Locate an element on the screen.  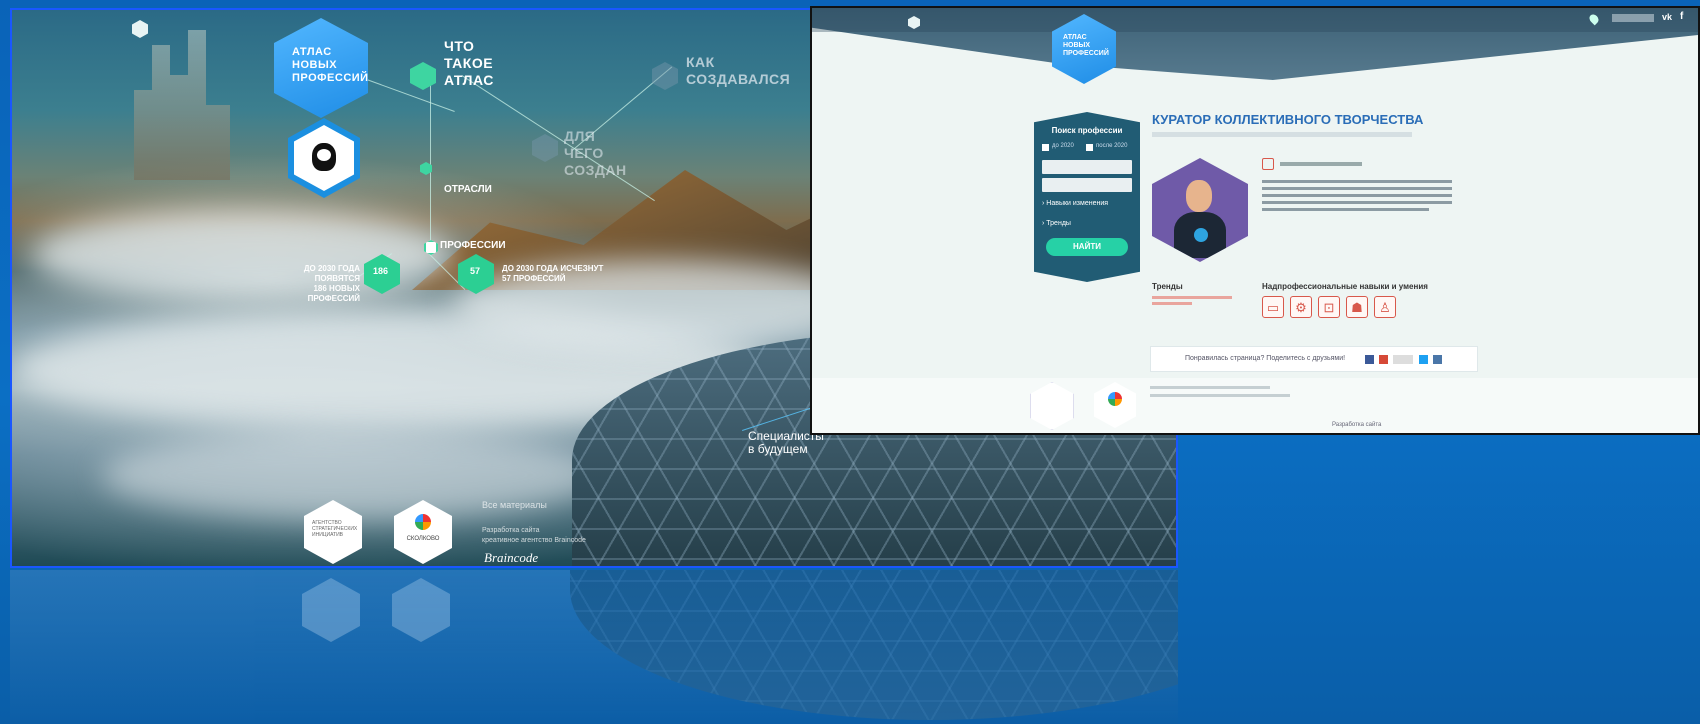
skill-icon-5: ♙ is located at coordinates (1385, 307).